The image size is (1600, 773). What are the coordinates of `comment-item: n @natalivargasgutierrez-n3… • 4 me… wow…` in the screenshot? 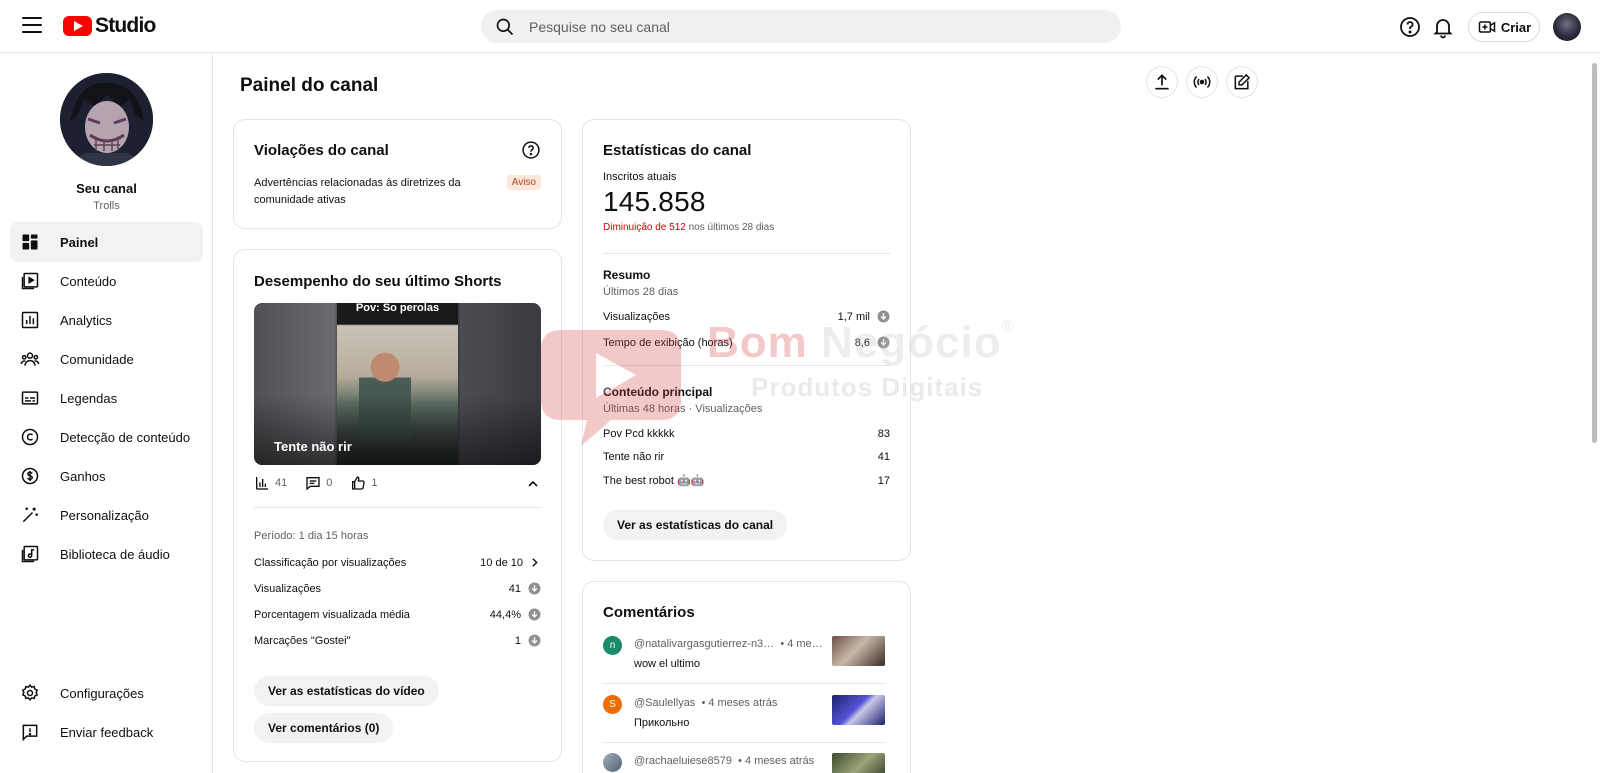 It's located at (744, 656).